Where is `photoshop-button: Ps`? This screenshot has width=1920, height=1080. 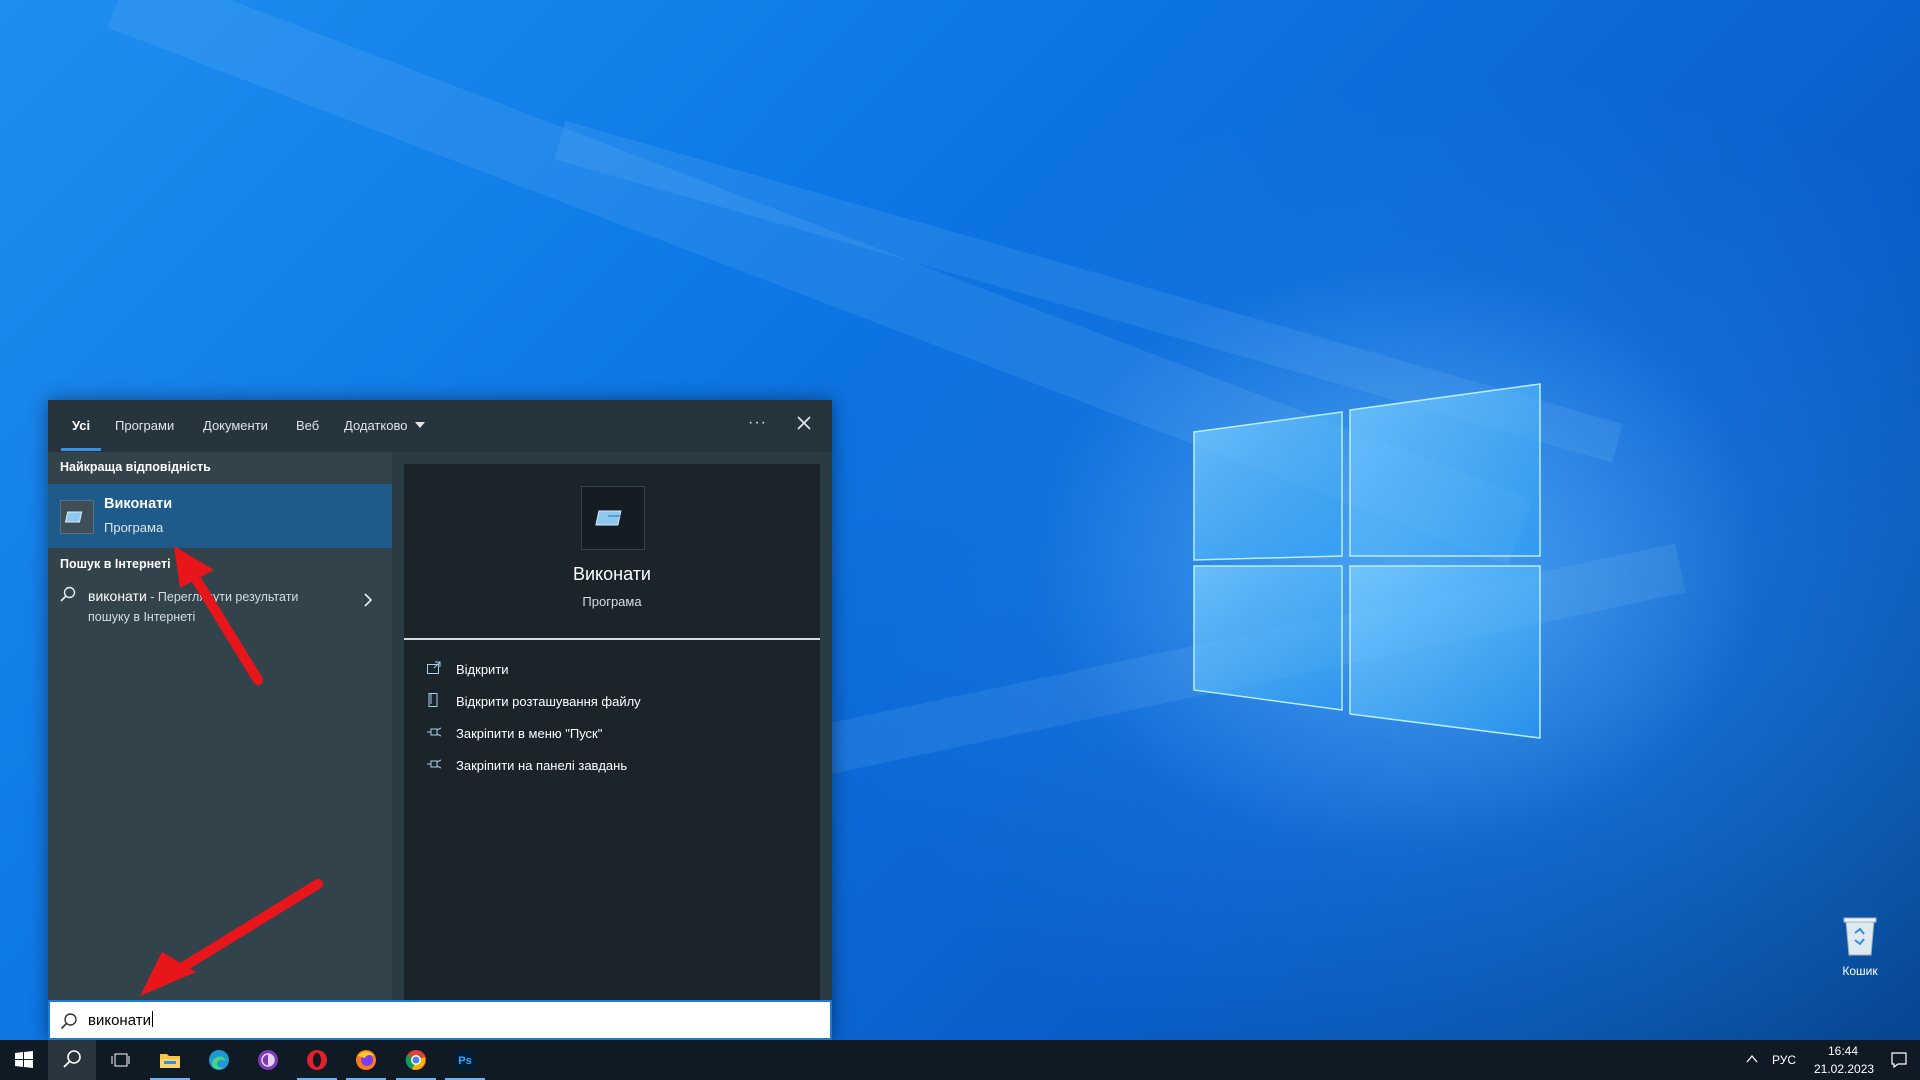 photoshop-button: Ps is located at coordinates (465, 1060).